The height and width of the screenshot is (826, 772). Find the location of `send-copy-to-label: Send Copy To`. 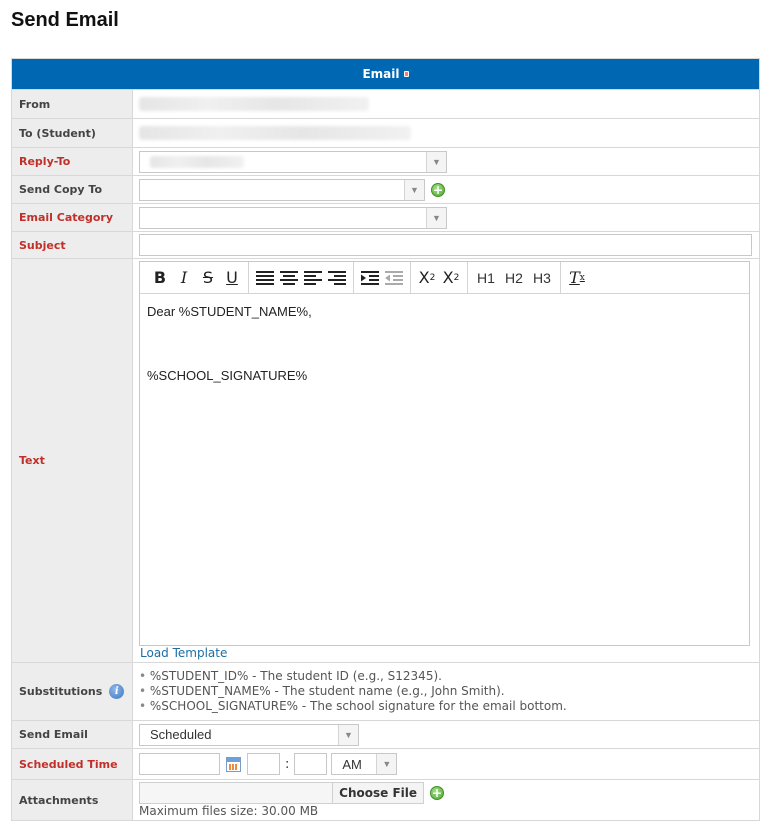

send-copy-to-label: Send Copy To is located at coordinates (72, 189).